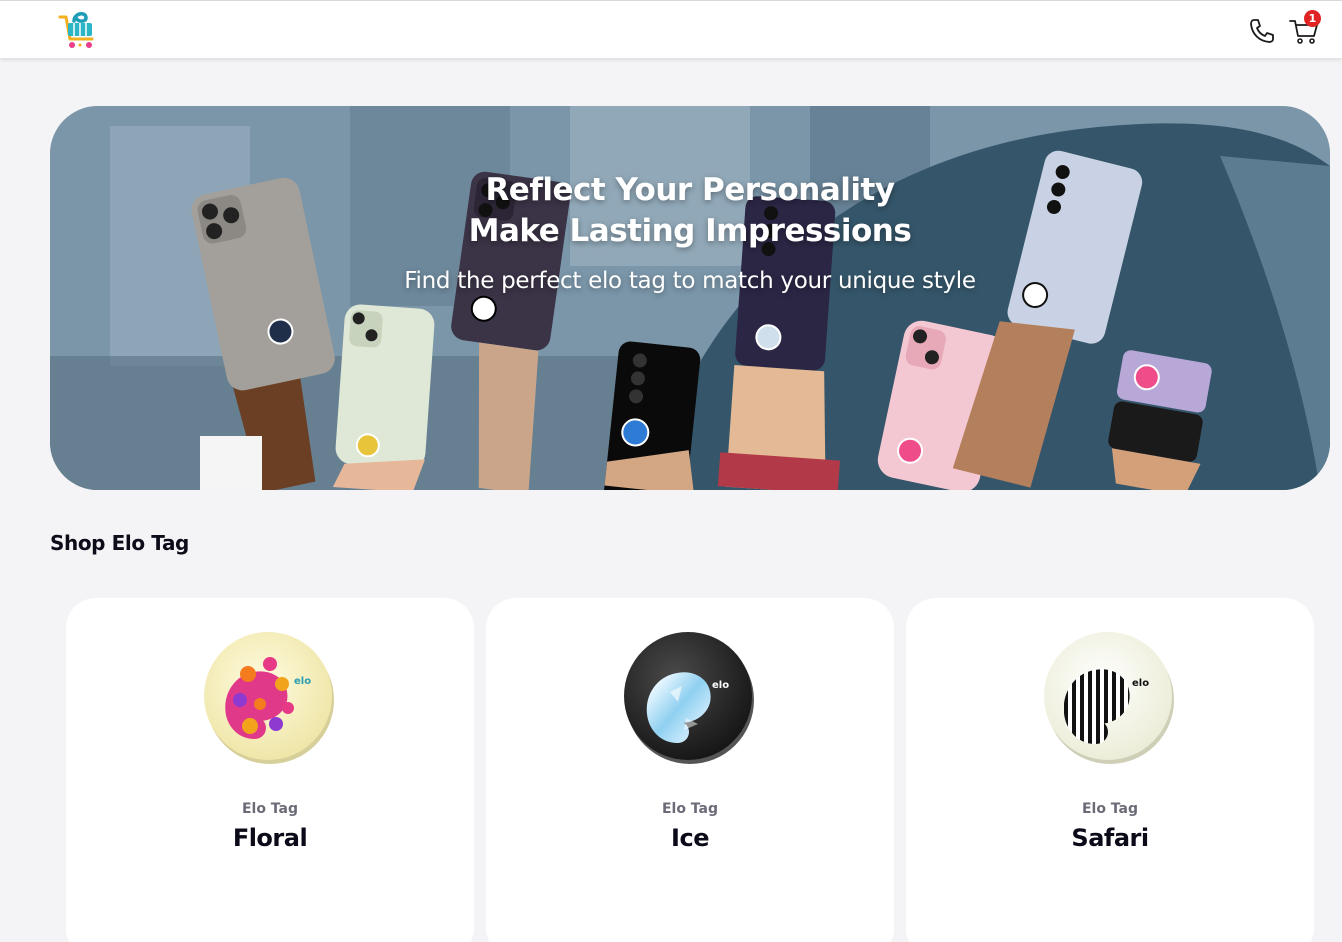  What do you see at coordinates (671, 29) in the screenshot?
I see `top-header: 1` at bounding box center [671, 29].